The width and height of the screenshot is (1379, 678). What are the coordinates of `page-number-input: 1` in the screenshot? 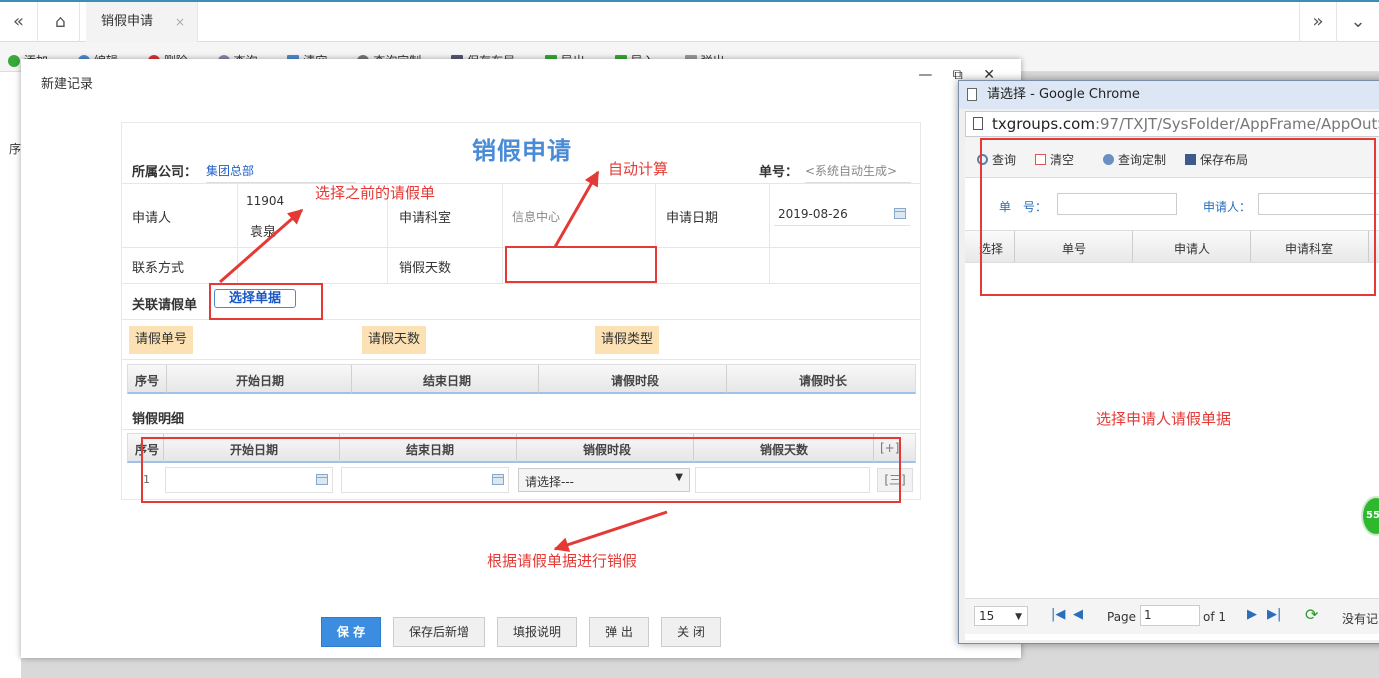 It's located at (1170, 615).